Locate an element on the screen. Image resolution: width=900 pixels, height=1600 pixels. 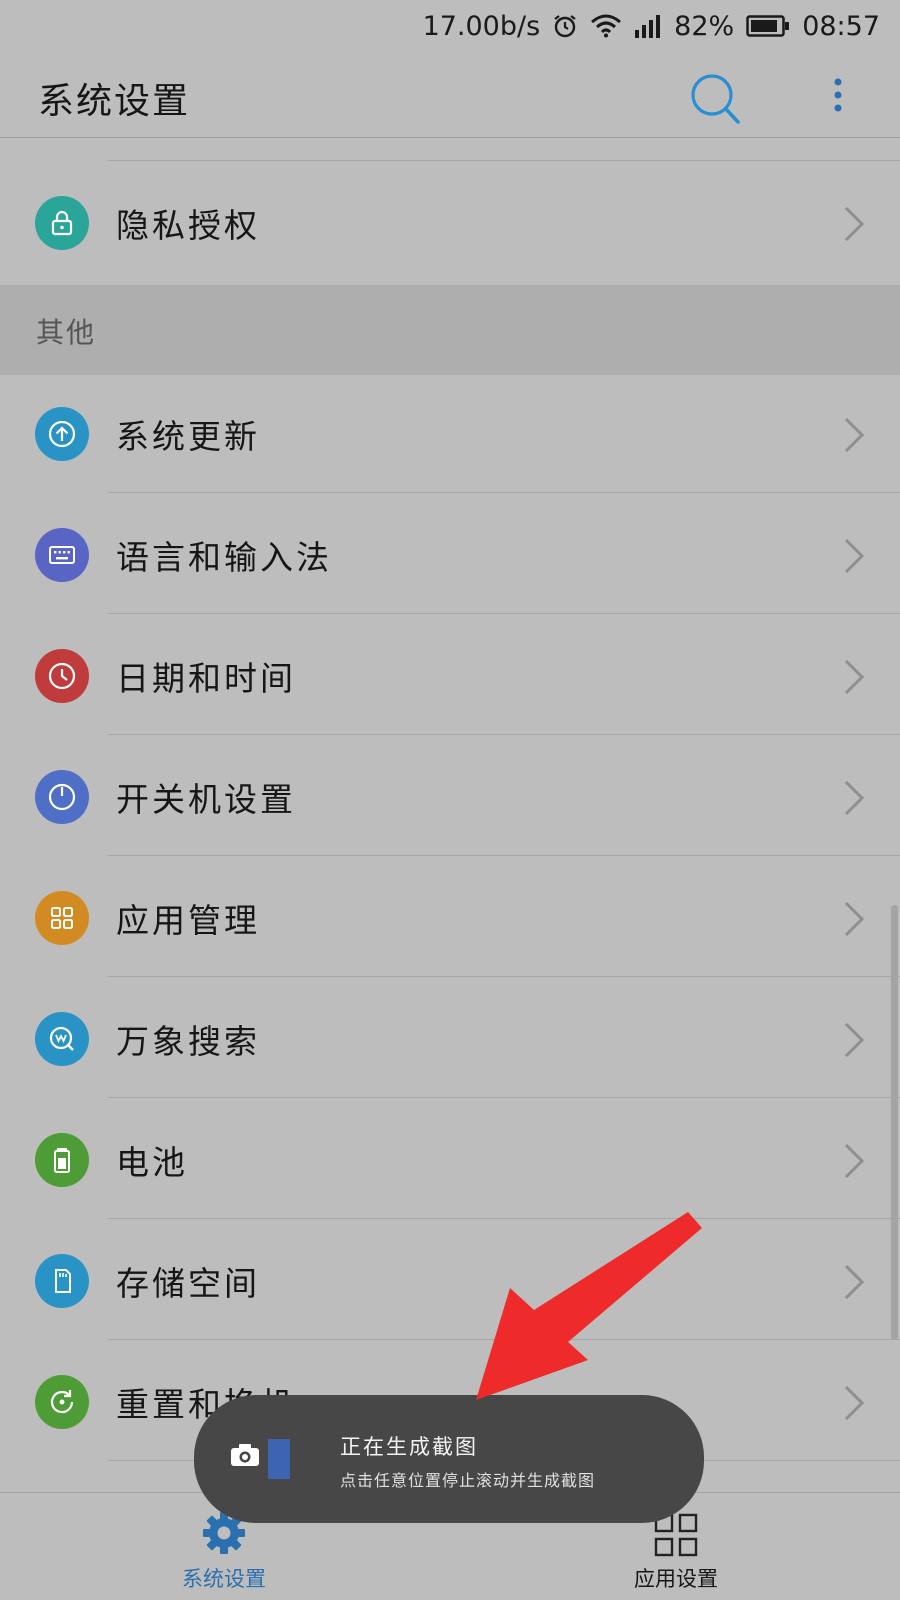
scrollbar is located at coordinates (894, 1122).